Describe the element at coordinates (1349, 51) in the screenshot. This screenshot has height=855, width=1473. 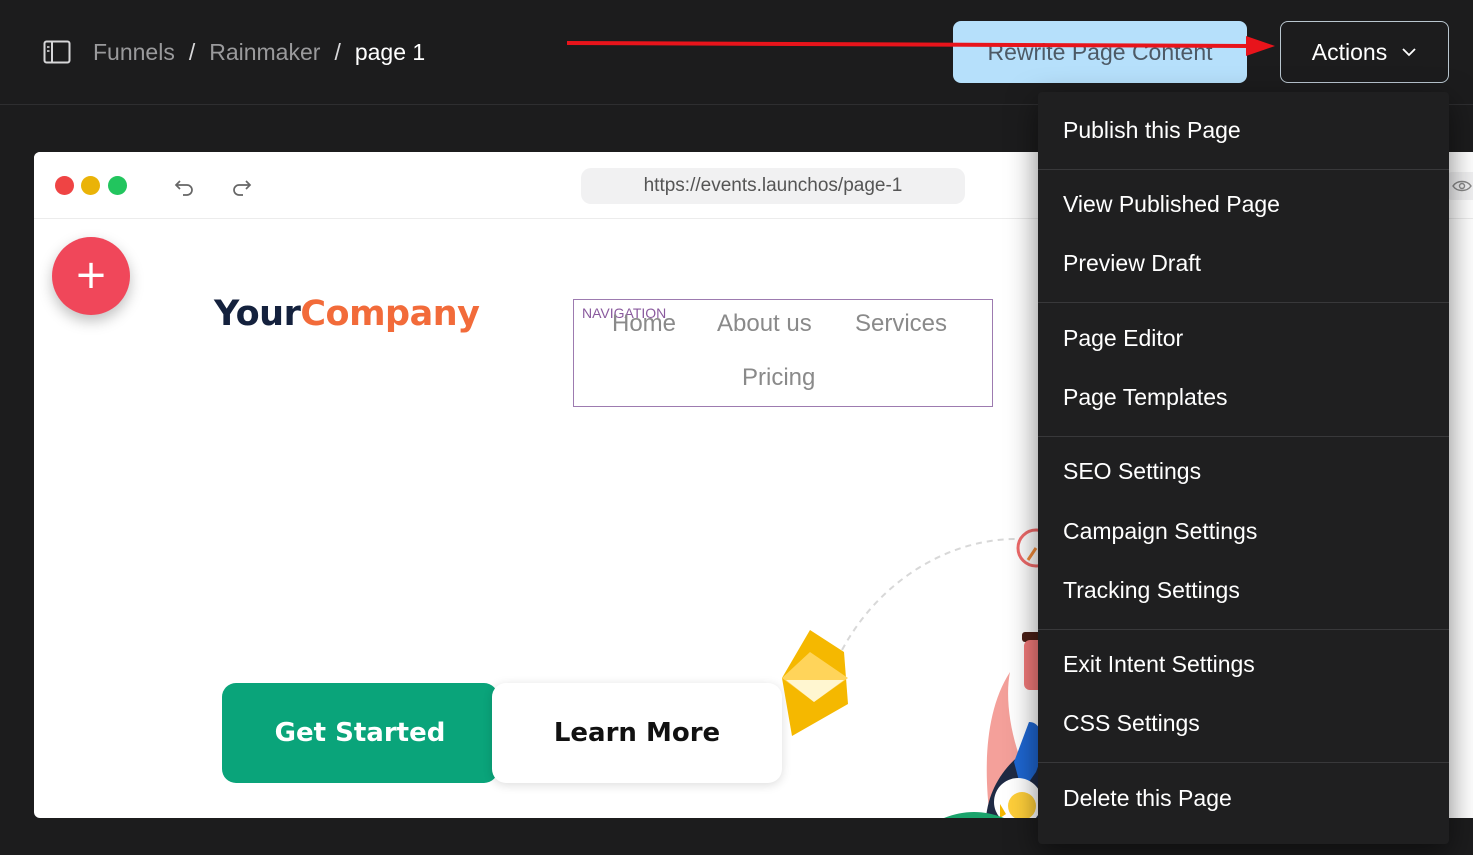
I see `actions-label: Actions` at that location.